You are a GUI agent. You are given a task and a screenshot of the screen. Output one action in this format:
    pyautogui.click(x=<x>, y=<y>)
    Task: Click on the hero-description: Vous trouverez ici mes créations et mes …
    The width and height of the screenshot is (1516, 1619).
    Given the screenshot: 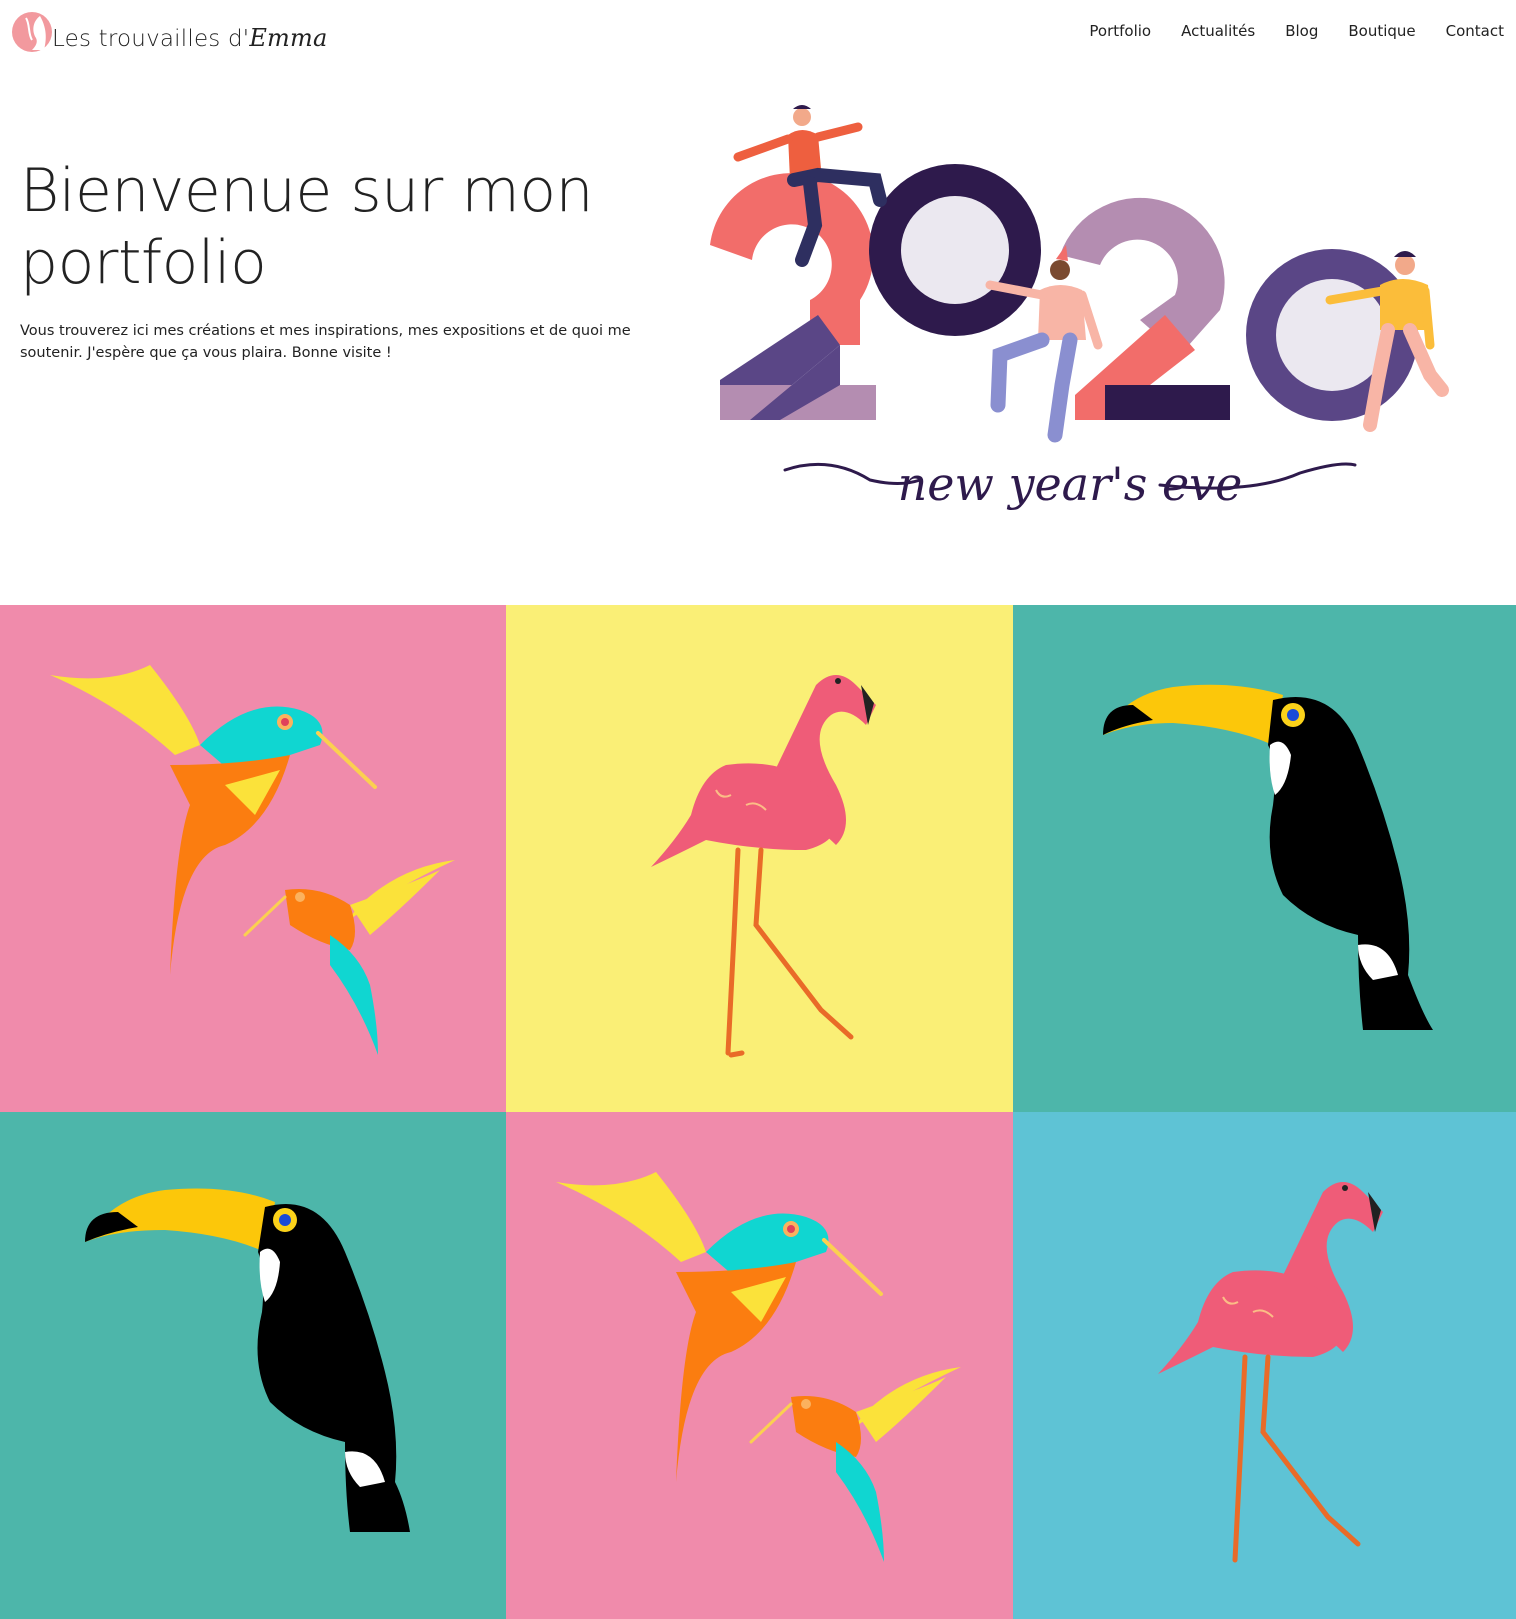 What is the action you would take?
    pyautogui.click(x=325, y=342)
    